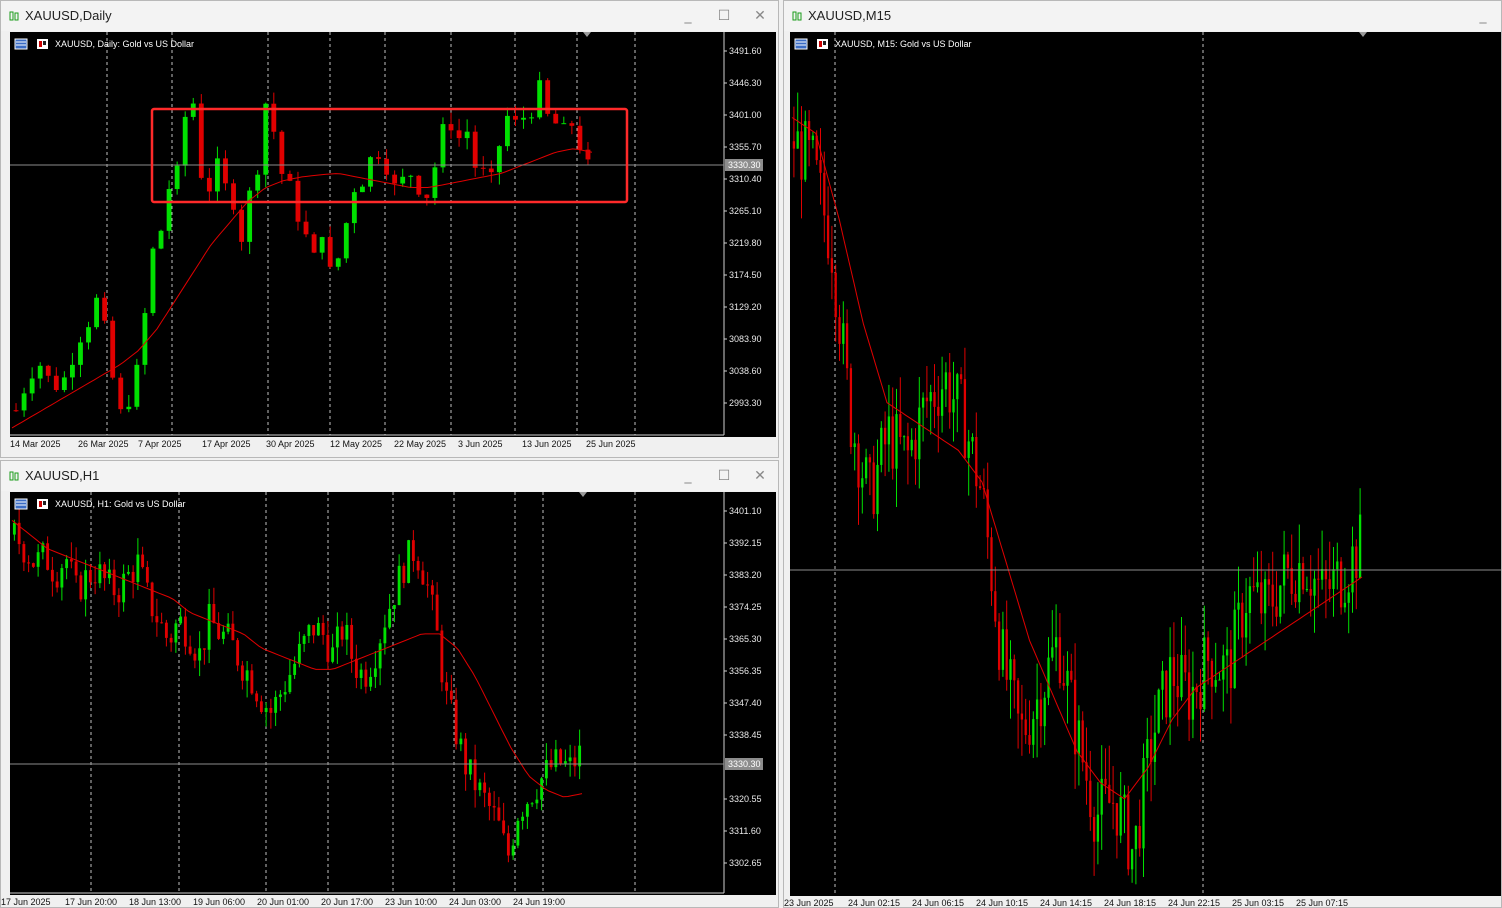  I want to click on price-label: 2993.30, so click(745, 403).